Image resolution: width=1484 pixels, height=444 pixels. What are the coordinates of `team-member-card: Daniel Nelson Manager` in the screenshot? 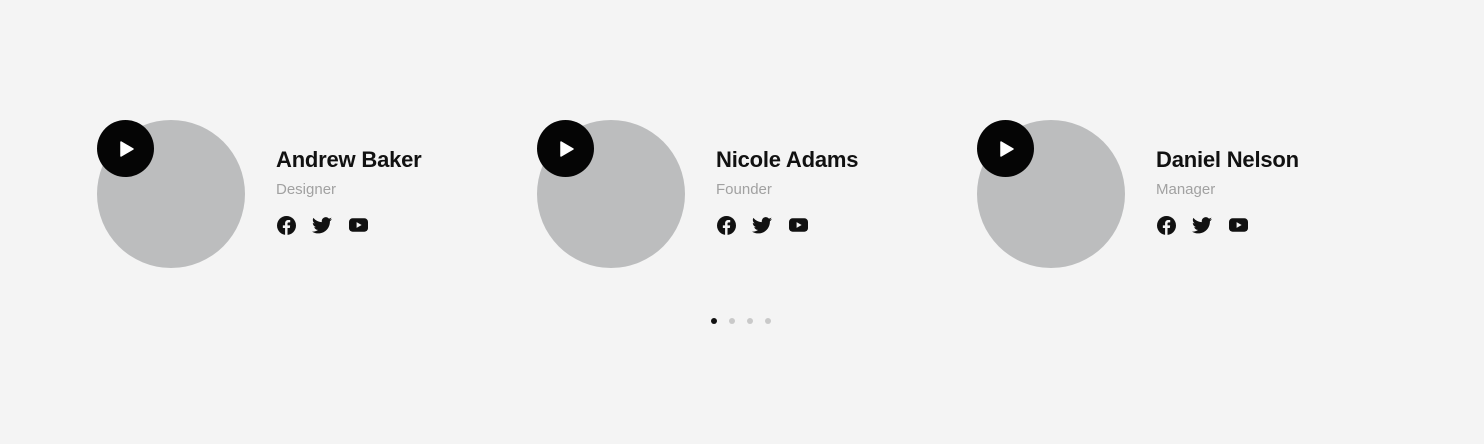 It's located at (1177, 195).